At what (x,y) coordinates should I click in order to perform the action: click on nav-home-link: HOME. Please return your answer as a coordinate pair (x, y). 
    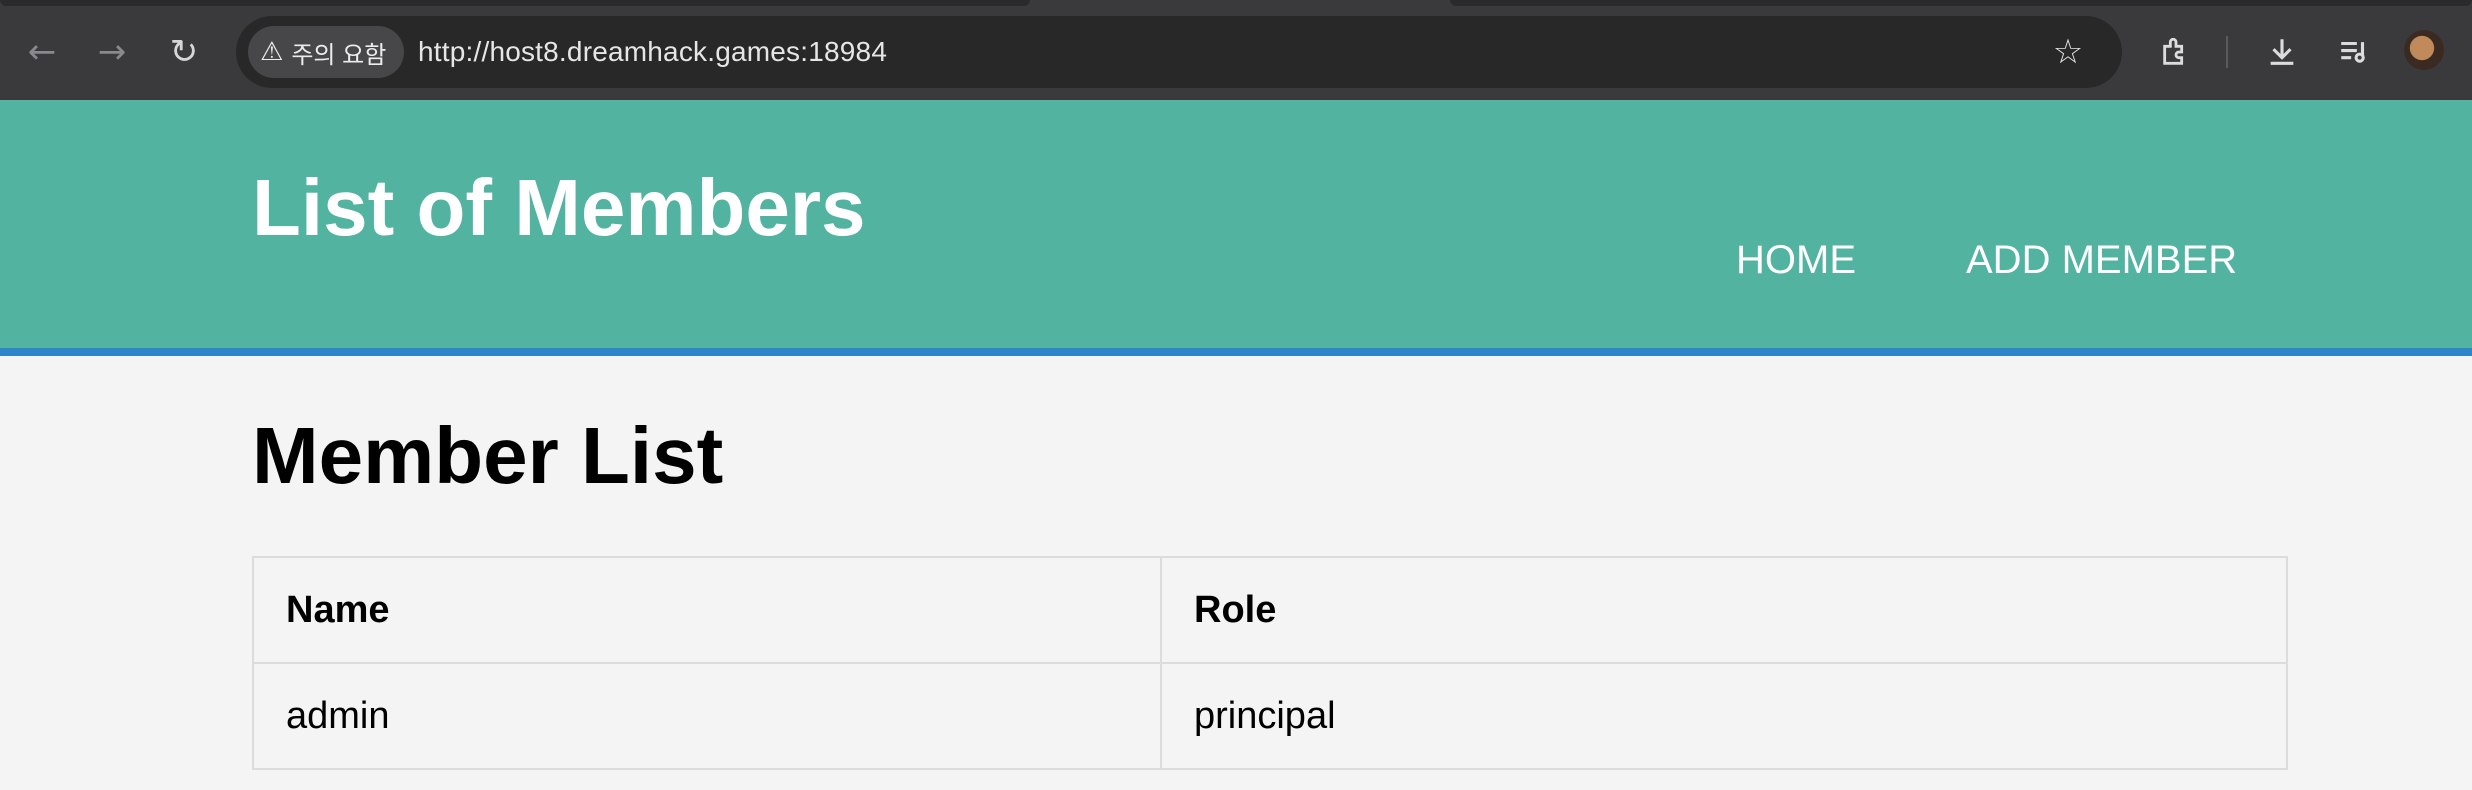
    Looking at the image, I should click on (1796, 260).